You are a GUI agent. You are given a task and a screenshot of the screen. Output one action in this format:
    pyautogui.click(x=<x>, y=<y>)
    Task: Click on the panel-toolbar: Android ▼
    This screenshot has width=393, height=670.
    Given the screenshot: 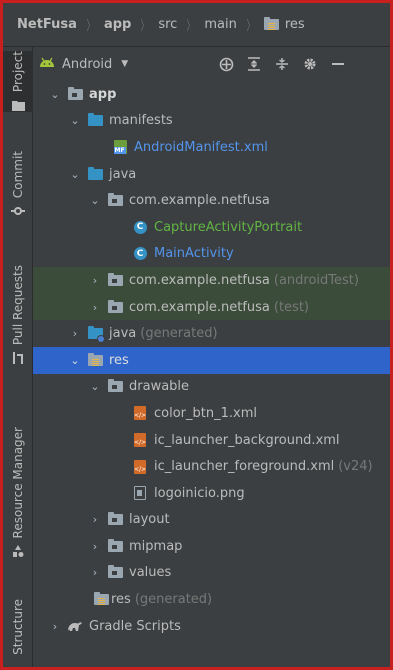 What is the action you would take?
    pyautogui.click(x=211, y=64)
    